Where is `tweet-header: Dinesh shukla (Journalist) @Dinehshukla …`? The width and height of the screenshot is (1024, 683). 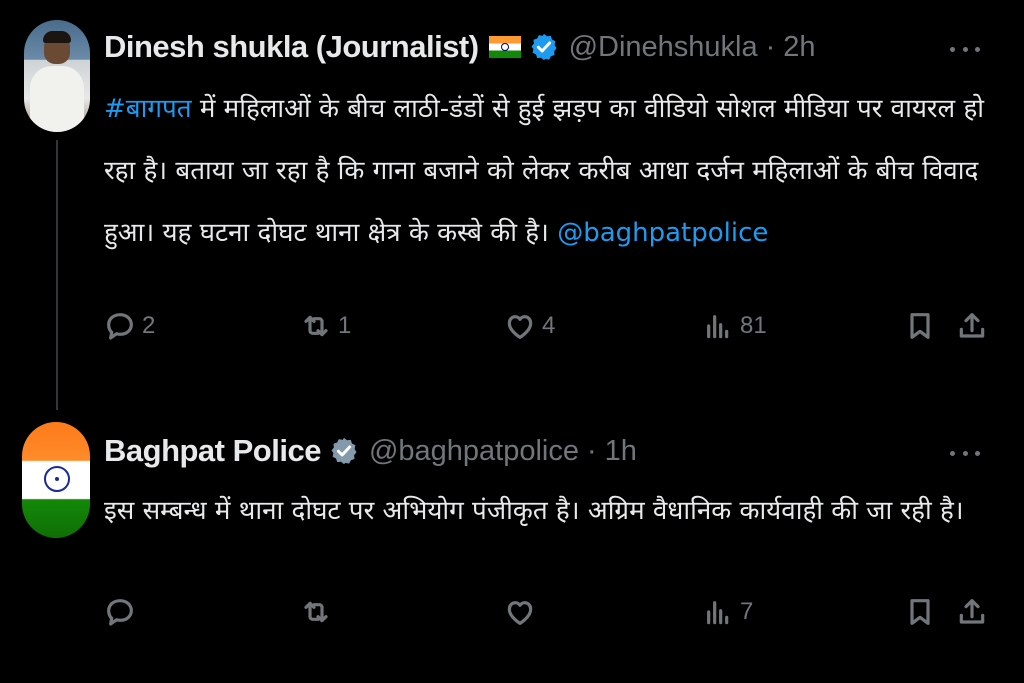
tweet-header: Dinesh shukla (Journalist) @Dinehshukla … is located at coordinates (460, 47).